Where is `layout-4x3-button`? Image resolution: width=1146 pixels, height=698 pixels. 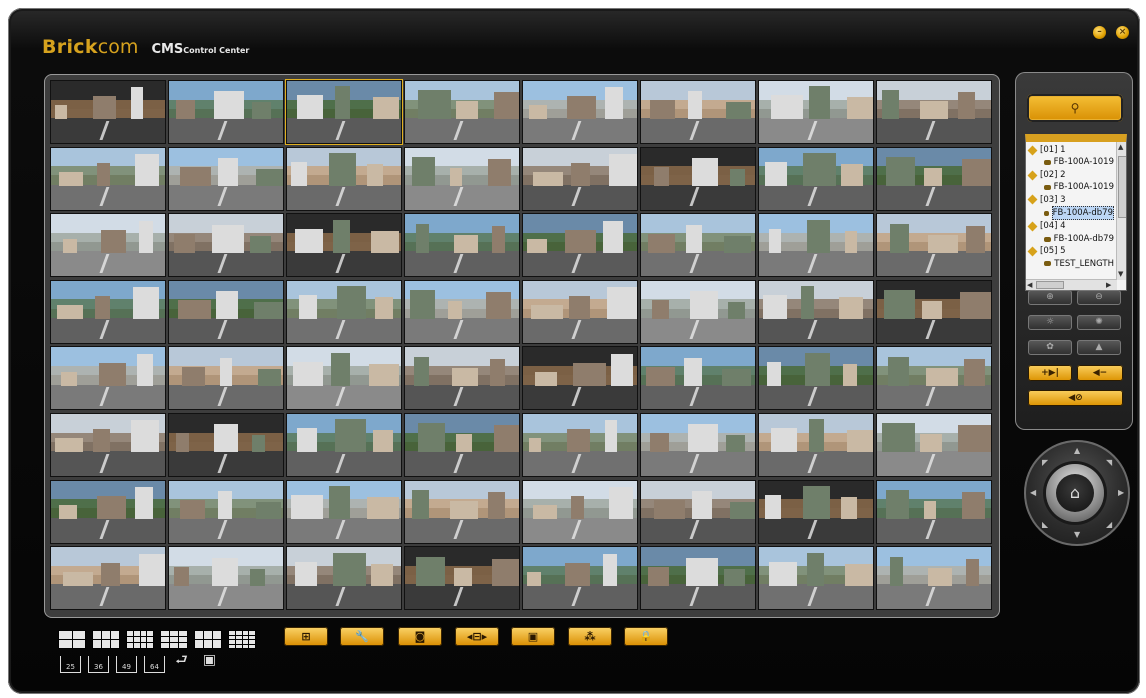 layout-4x3-button is located at coordinates (140, 639).